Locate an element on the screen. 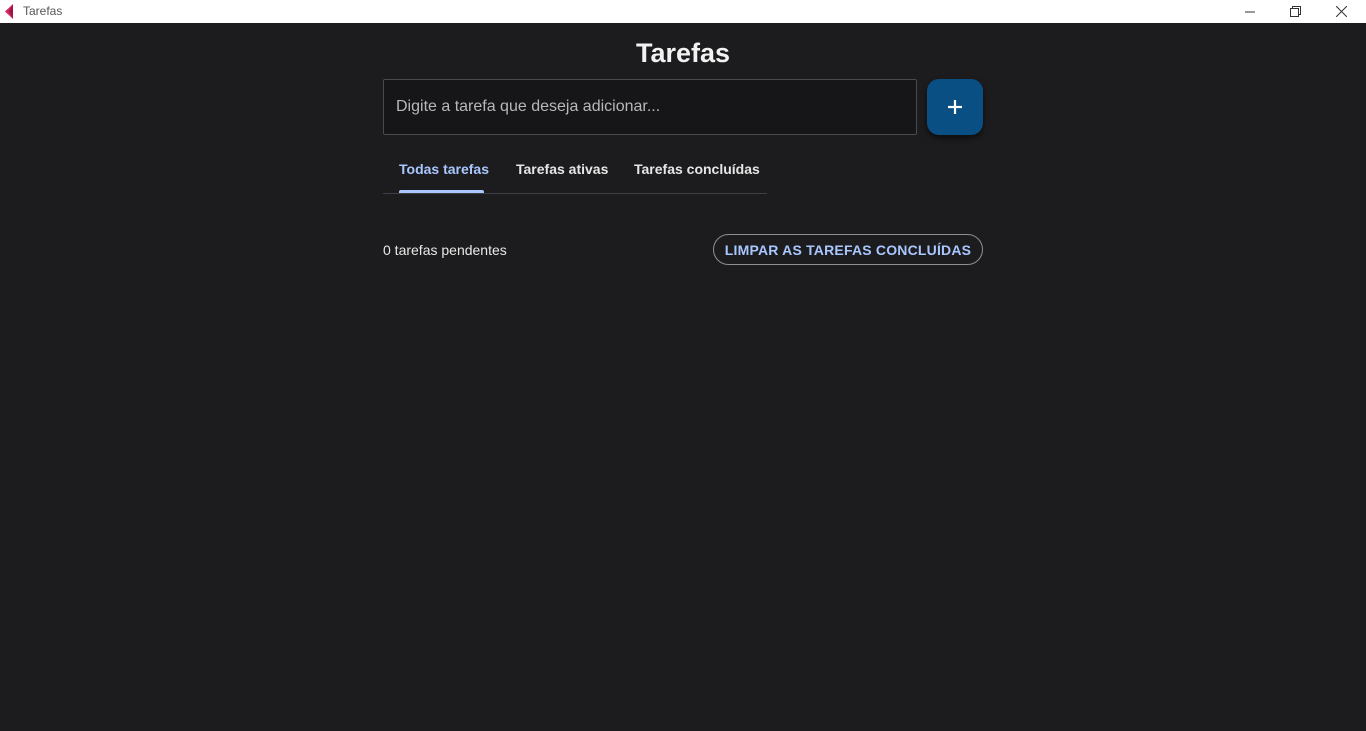 The height and width of the screenshot is (731, 1366). add-task-button is located at coordinates (955, 107).